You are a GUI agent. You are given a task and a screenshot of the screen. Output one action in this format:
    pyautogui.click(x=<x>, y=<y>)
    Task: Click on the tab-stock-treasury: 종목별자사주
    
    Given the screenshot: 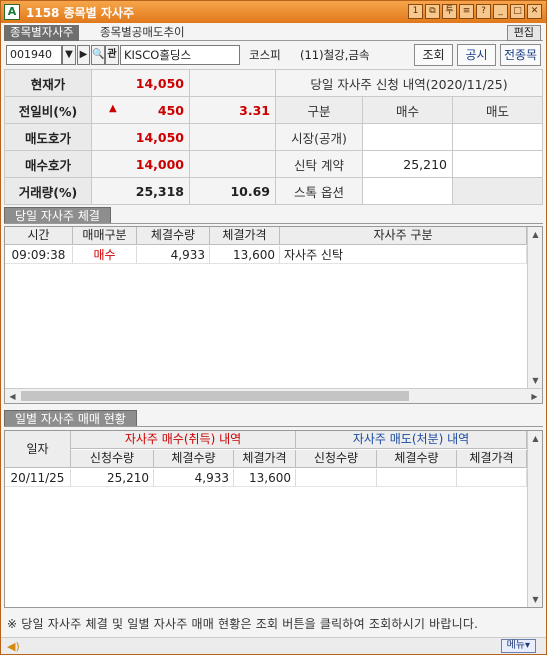 What is the action you would take?
    pyautogui.click(x=42, y=33)
    